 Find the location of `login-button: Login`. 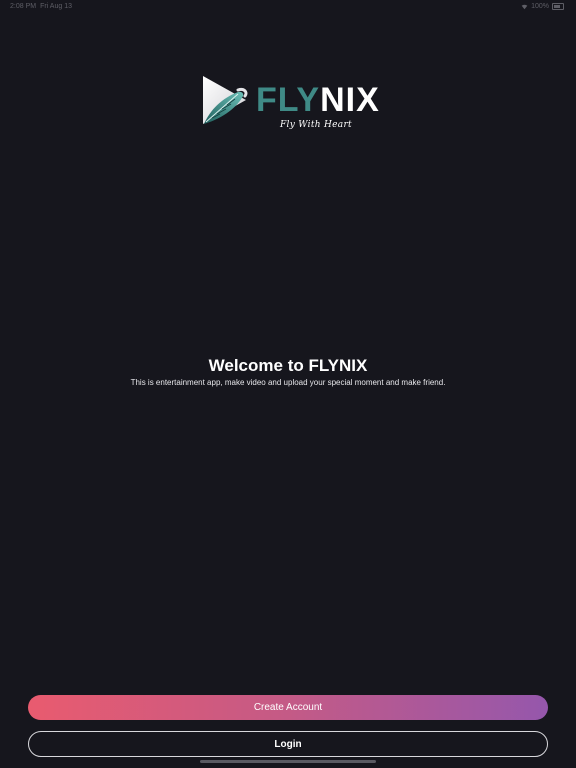

login-button: Login is located at coordinates (288, 744).